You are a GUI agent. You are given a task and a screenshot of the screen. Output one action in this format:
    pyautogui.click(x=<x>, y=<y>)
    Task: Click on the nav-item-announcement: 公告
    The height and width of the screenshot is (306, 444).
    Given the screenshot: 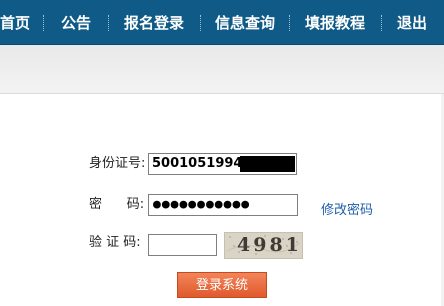 What is the action you would take?
    pyautogui.click(x=76, y=23)
    